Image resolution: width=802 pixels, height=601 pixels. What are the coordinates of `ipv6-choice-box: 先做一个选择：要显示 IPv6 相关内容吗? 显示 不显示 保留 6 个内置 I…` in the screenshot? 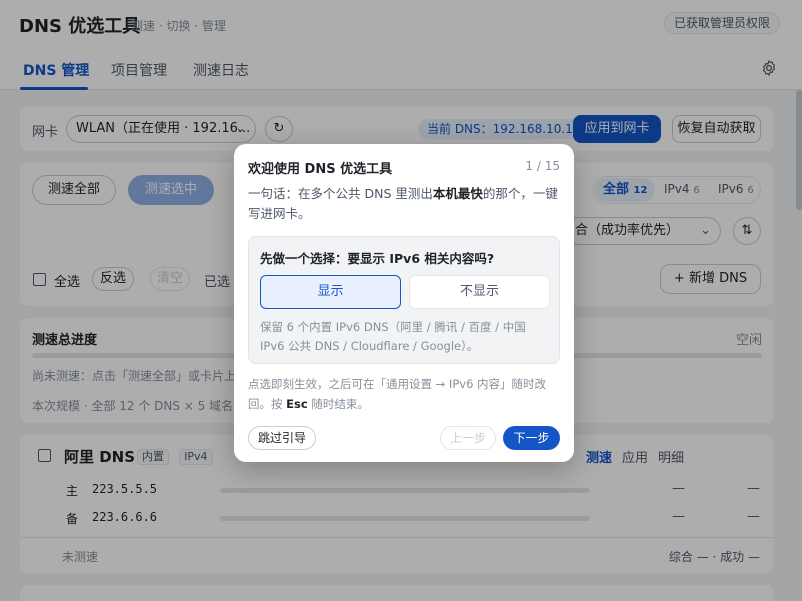 It's located at (404, 300).